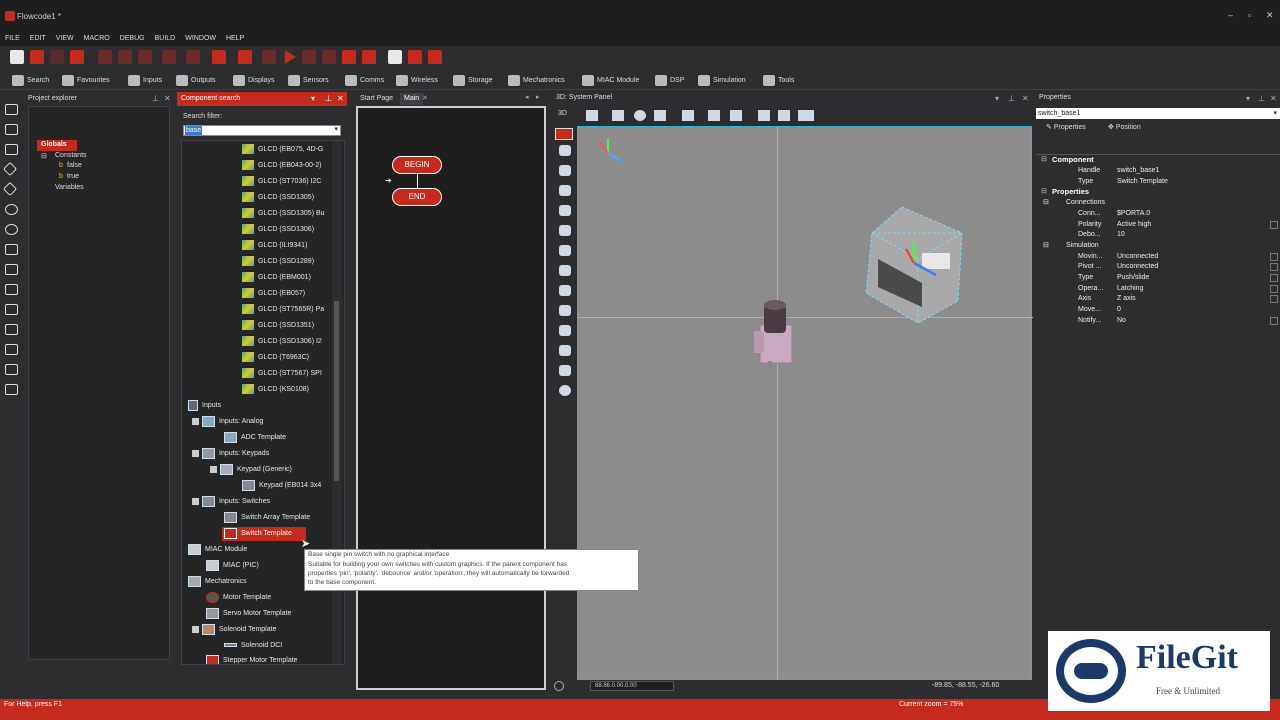 The image size is (1280, 720). Describe the element at coordinates (71, 155) in the screenshot. I see `tree-constants: Constants` at that location.